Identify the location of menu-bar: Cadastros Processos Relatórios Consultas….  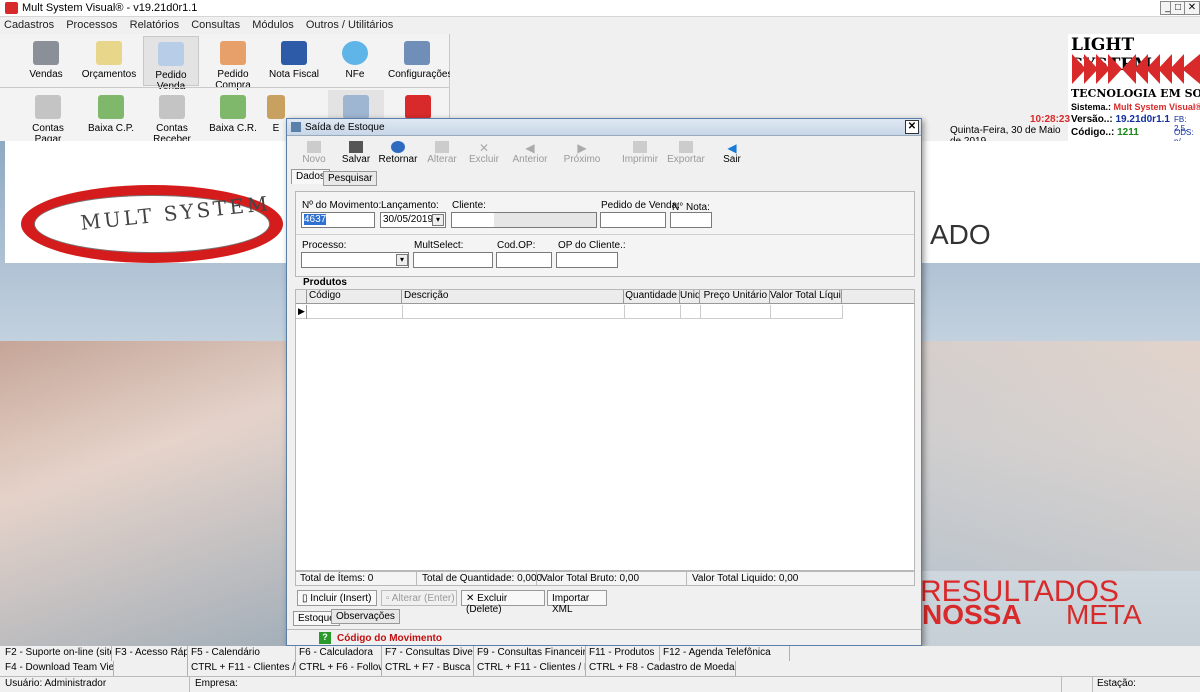
(600, 25).